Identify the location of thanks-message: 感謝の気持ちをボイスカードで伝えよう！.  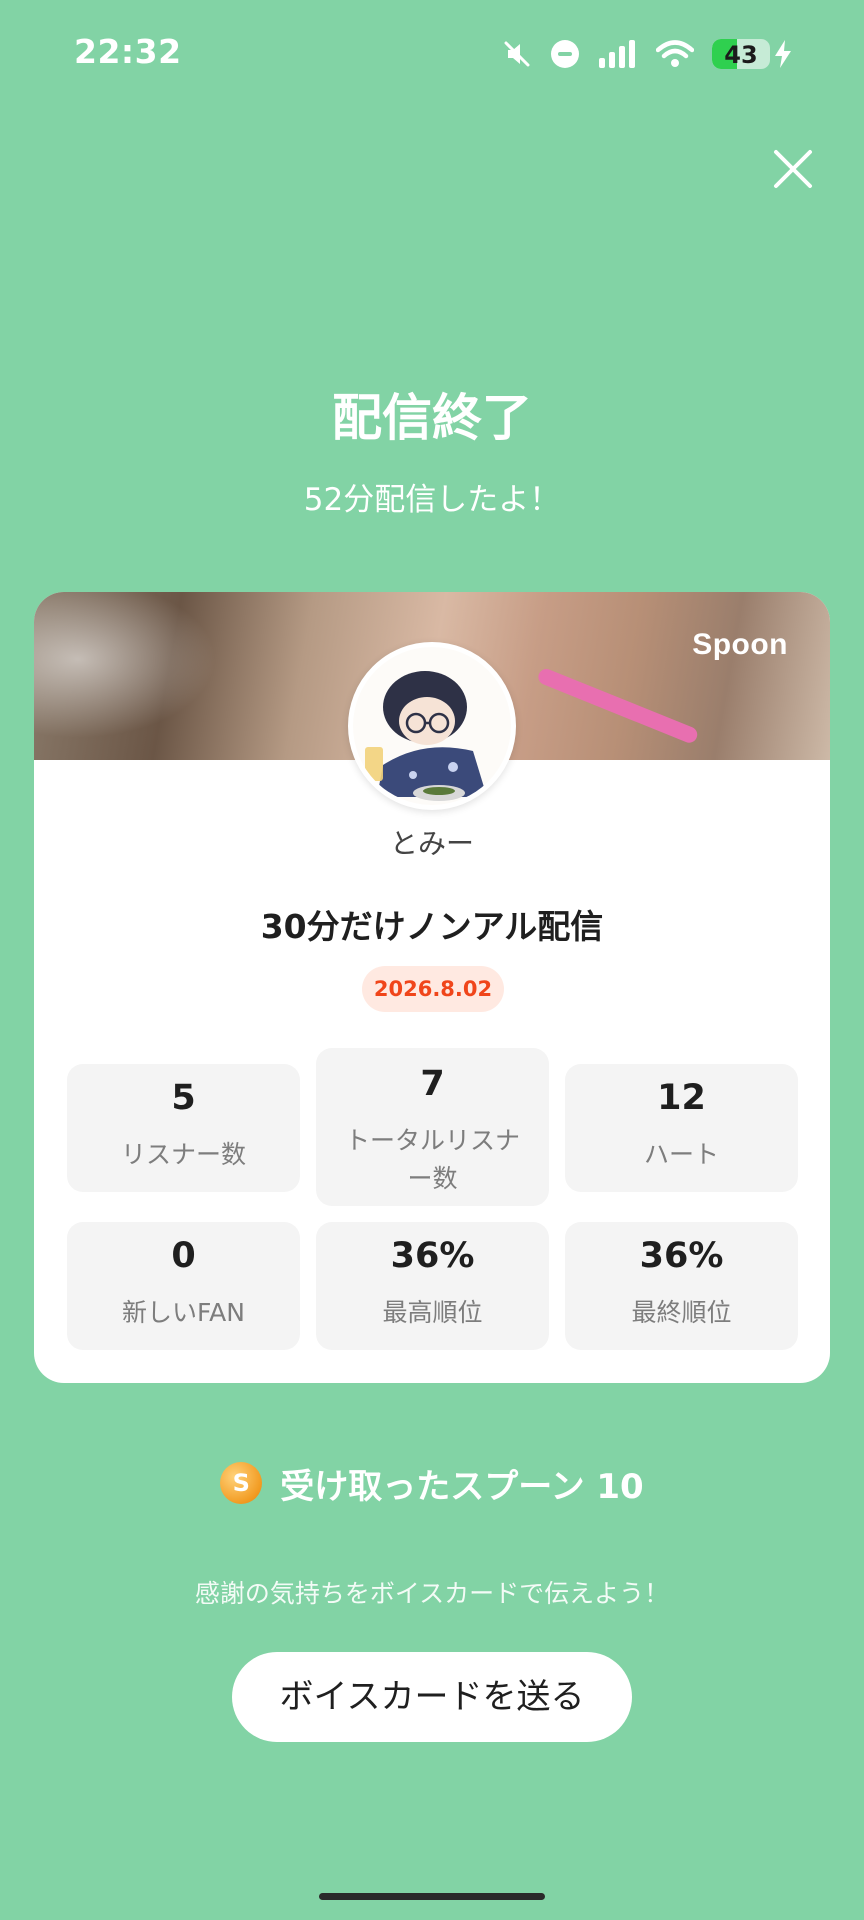
(432, 1593).